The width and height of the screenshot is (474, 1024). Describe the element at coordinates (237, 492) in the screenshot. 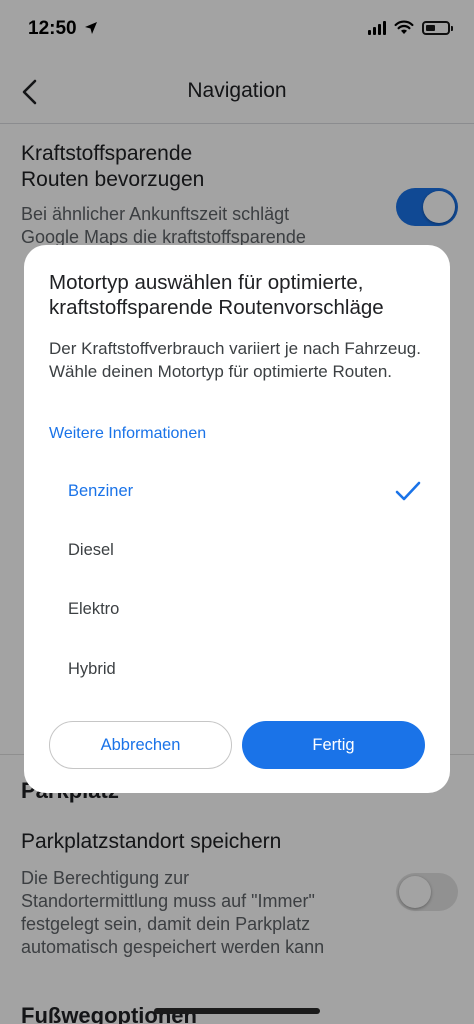

I see `option-benziner: Benziner` at that location.